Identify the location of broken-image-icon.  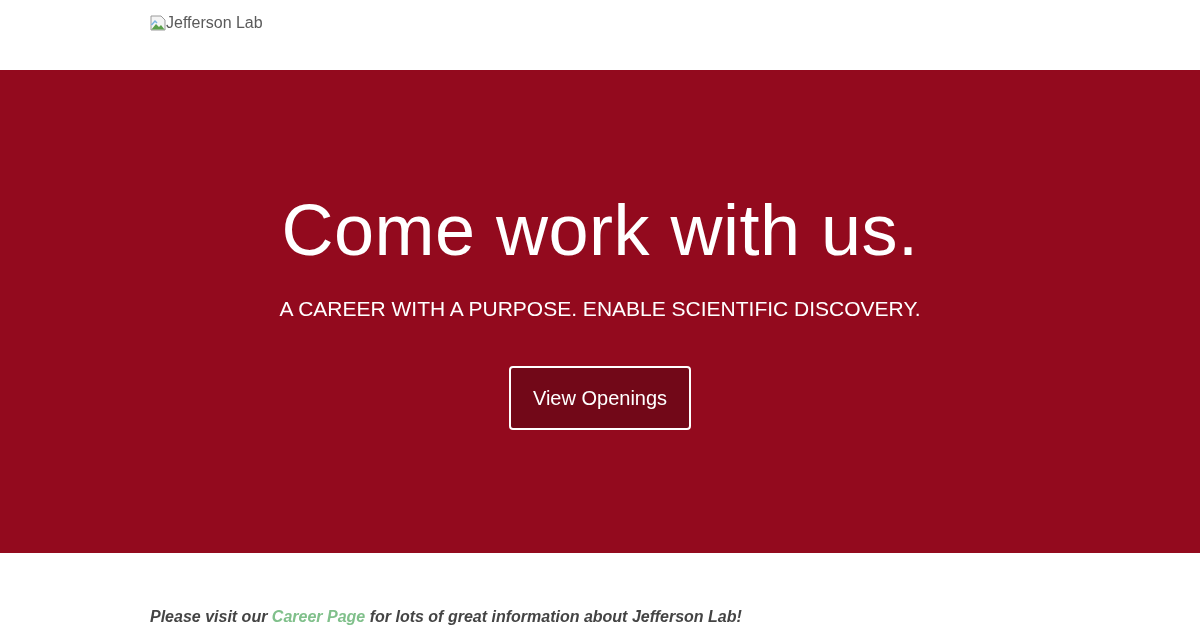
(158, 23).